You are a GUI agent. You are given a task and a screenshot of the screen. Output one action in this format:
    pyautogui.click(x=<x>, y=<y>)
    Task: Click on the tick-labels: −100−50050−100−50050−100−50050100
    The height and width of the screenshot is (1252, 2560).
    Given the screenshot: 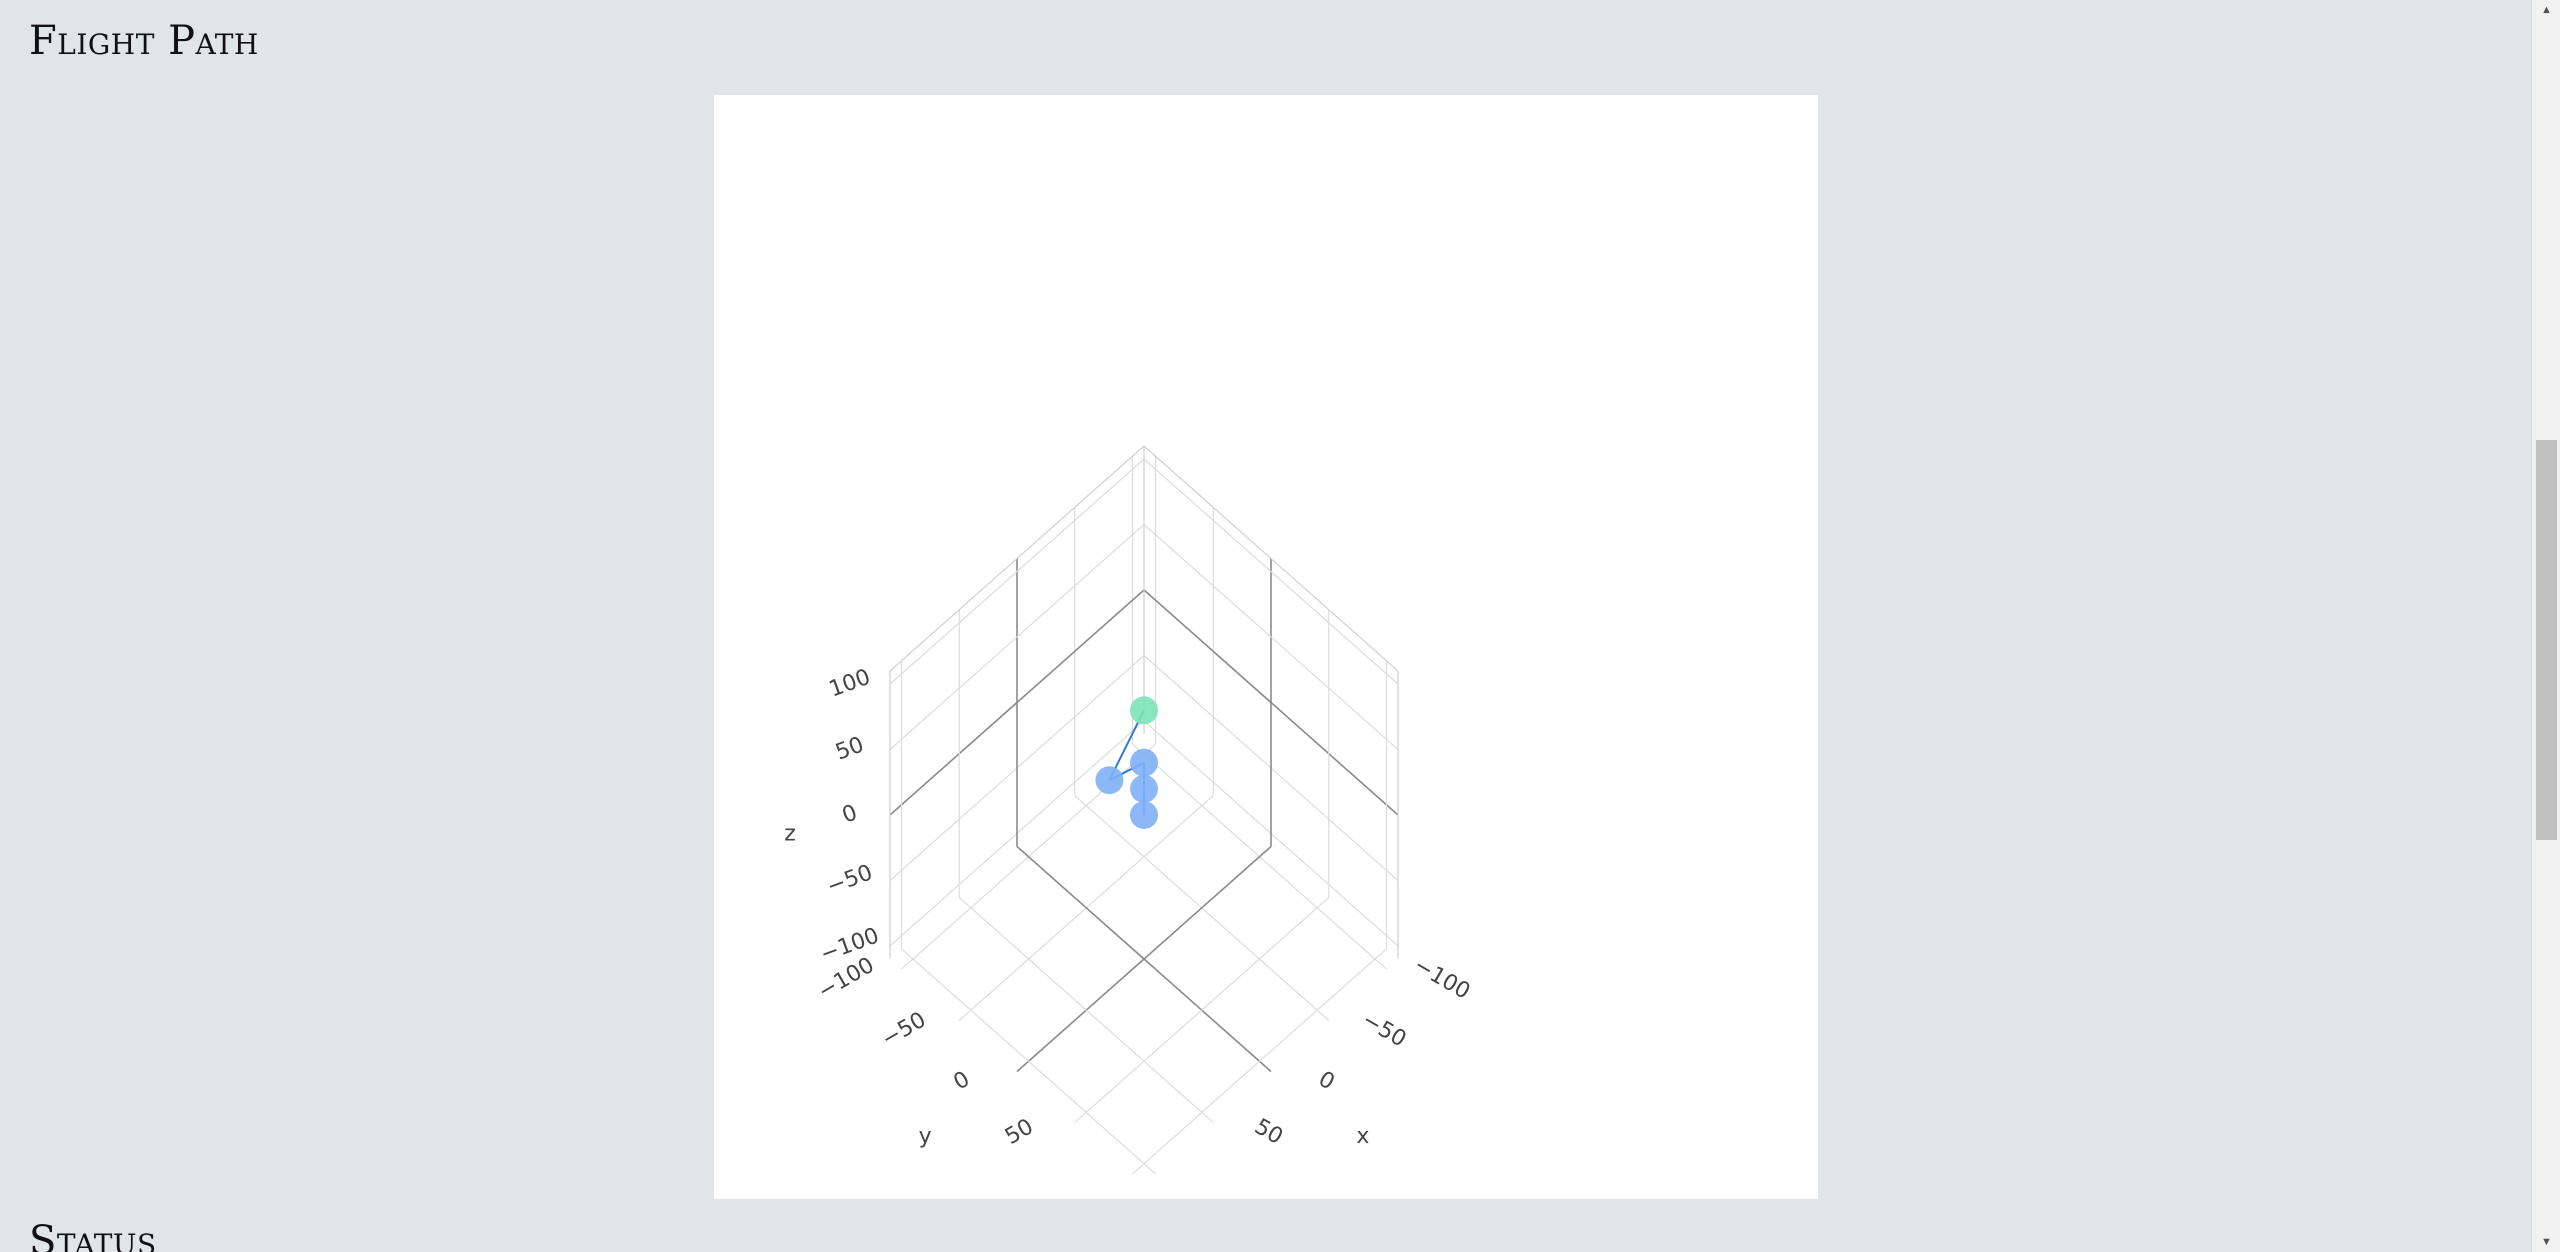 What is the action you would take?
    pyautogui.click(x=1144, y=907)
    